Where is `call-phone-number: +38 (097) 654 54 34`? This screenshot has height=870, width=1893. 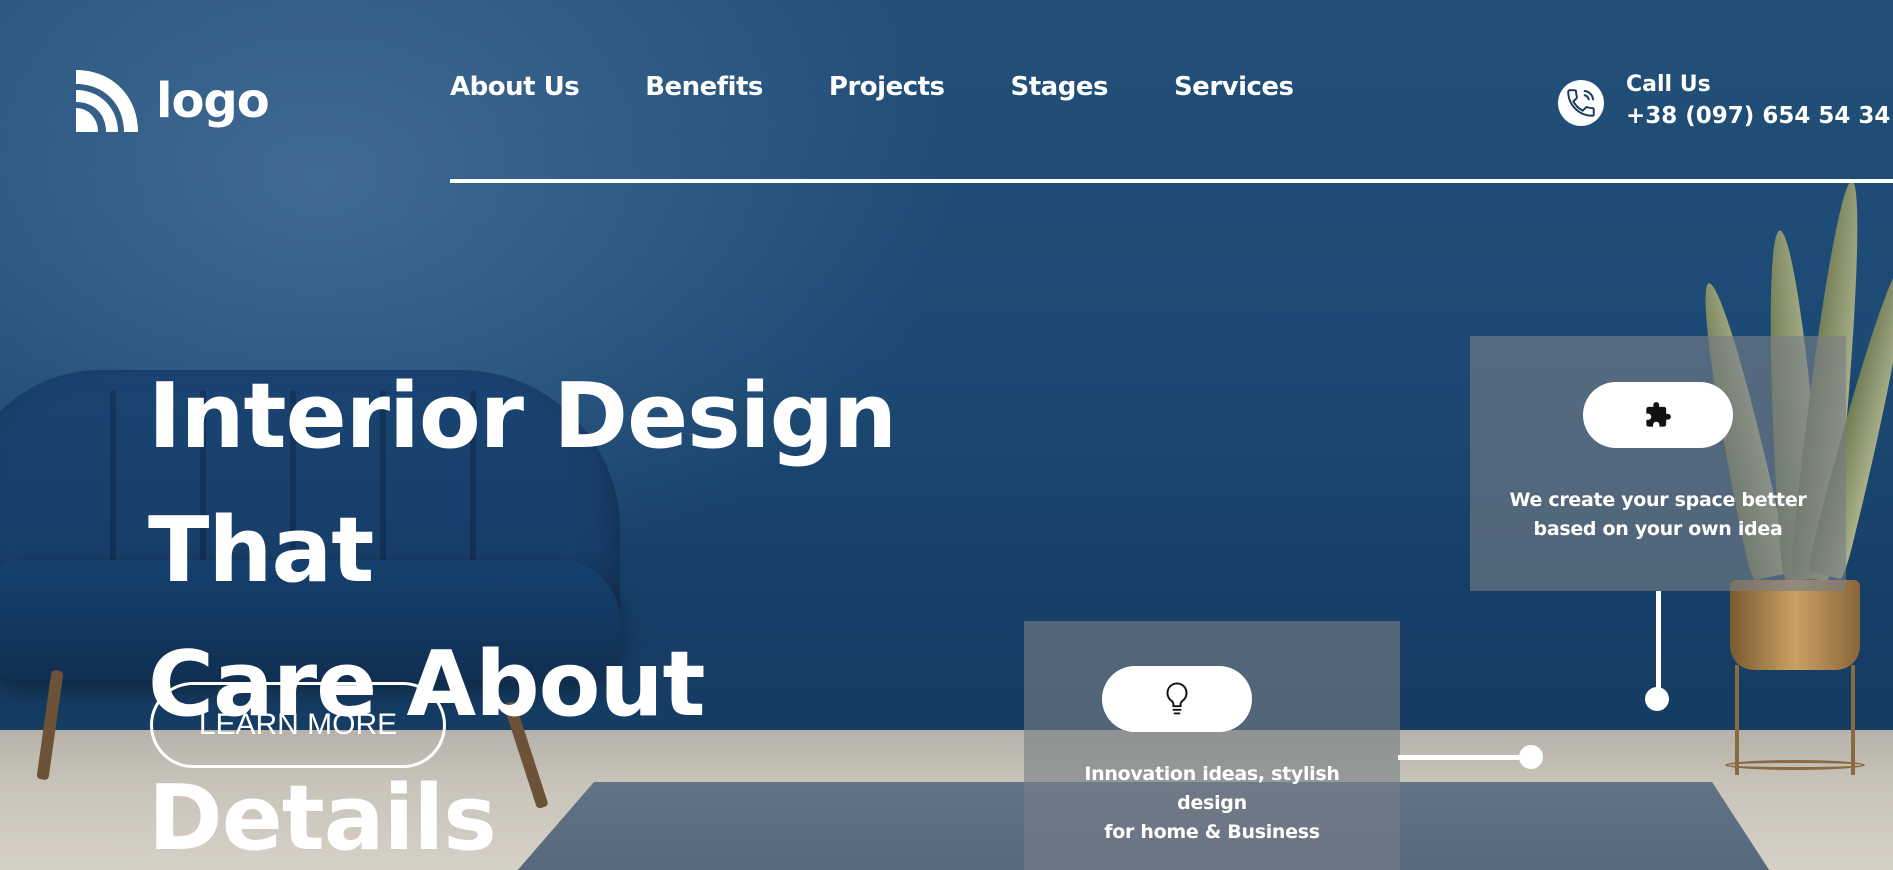
call-phone-number: +38 (097) 654 54 34 is located at coordinates (1758, 116).